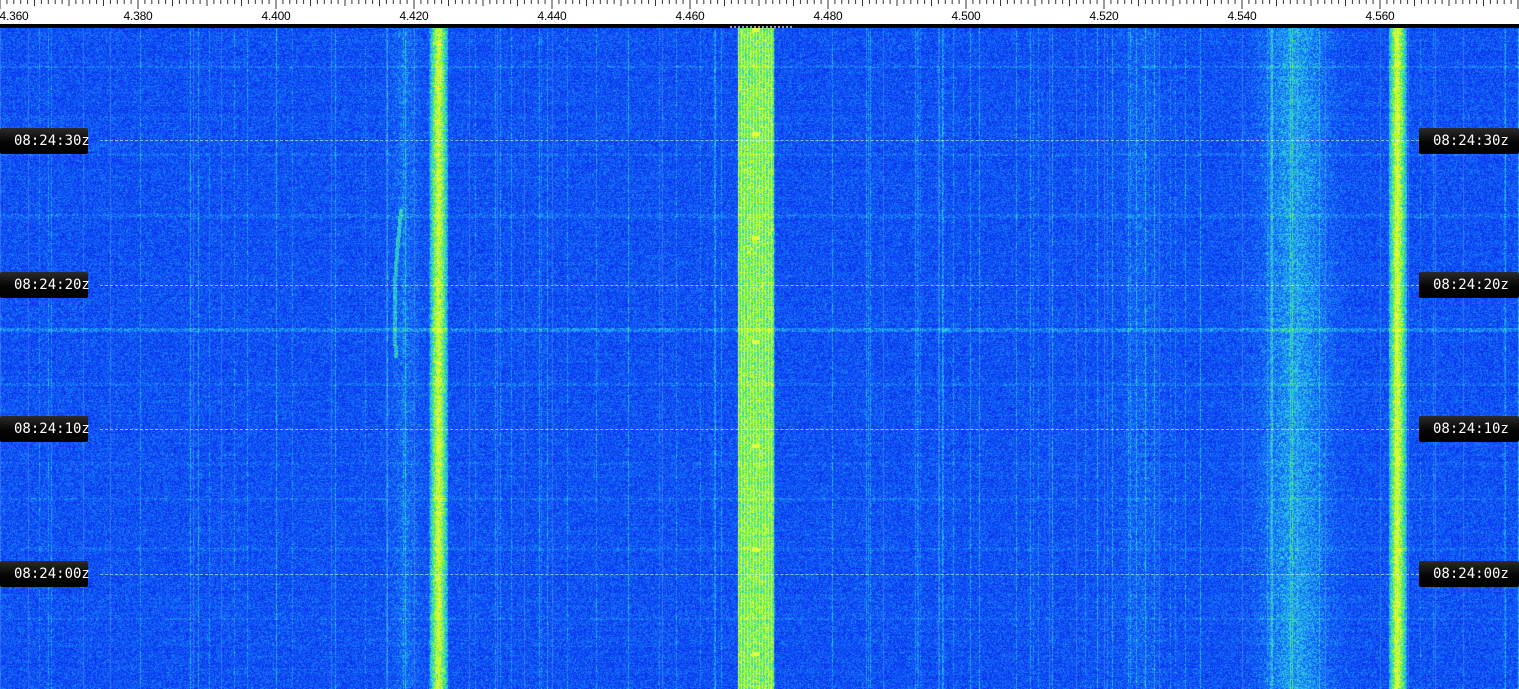 The image size is (1519, 689). I want to click on time-label-left: 08:24:30z, so click(45, 141).